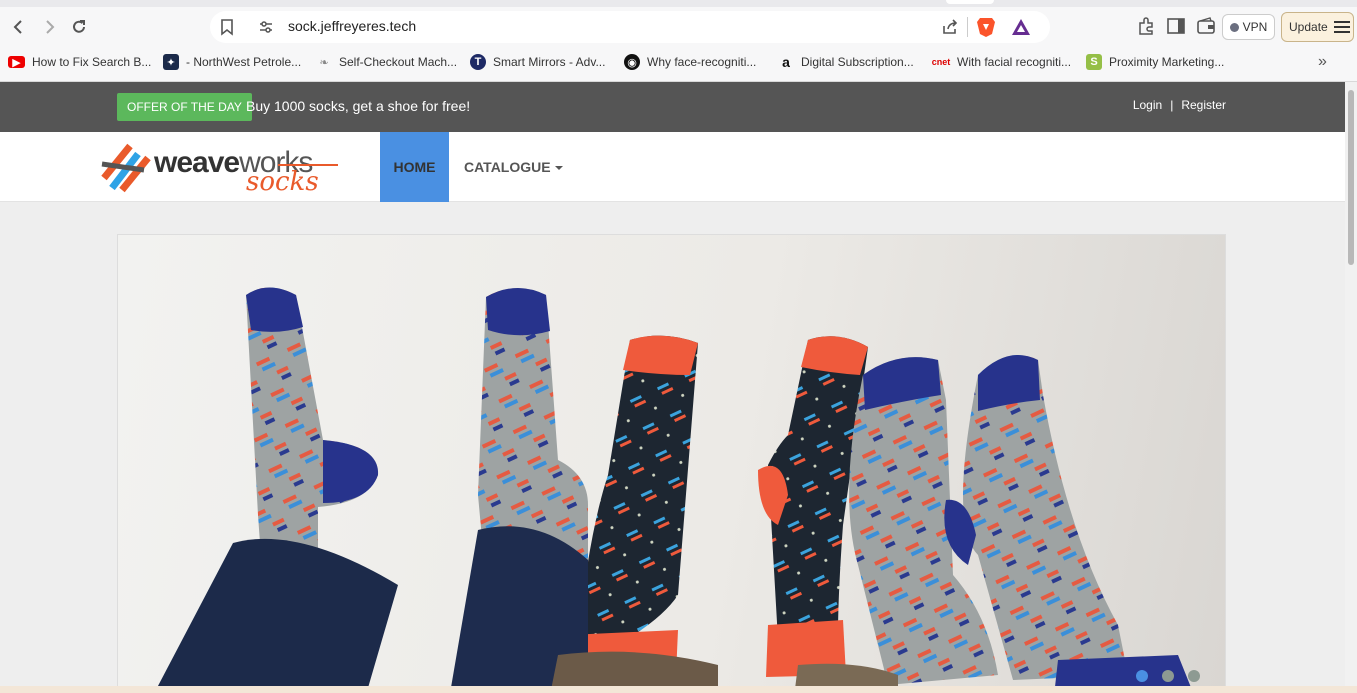 The image size is (1357, 693). What do you see at coordinates (227, 27) in the screenshot?
I see `bookmark-icon` at bounding box center [227, 27].